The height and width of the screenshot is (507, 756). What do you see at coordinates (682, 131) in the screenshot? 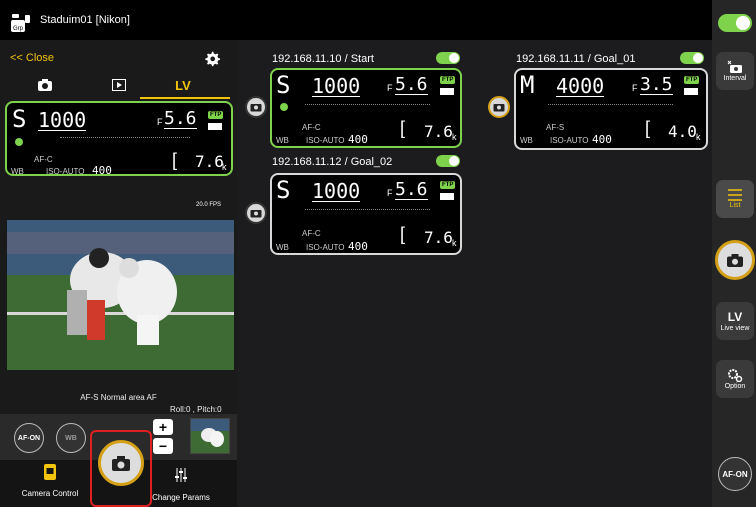
I see `cam-goal01-shots: 4.0` at bounding box center [682, 131].